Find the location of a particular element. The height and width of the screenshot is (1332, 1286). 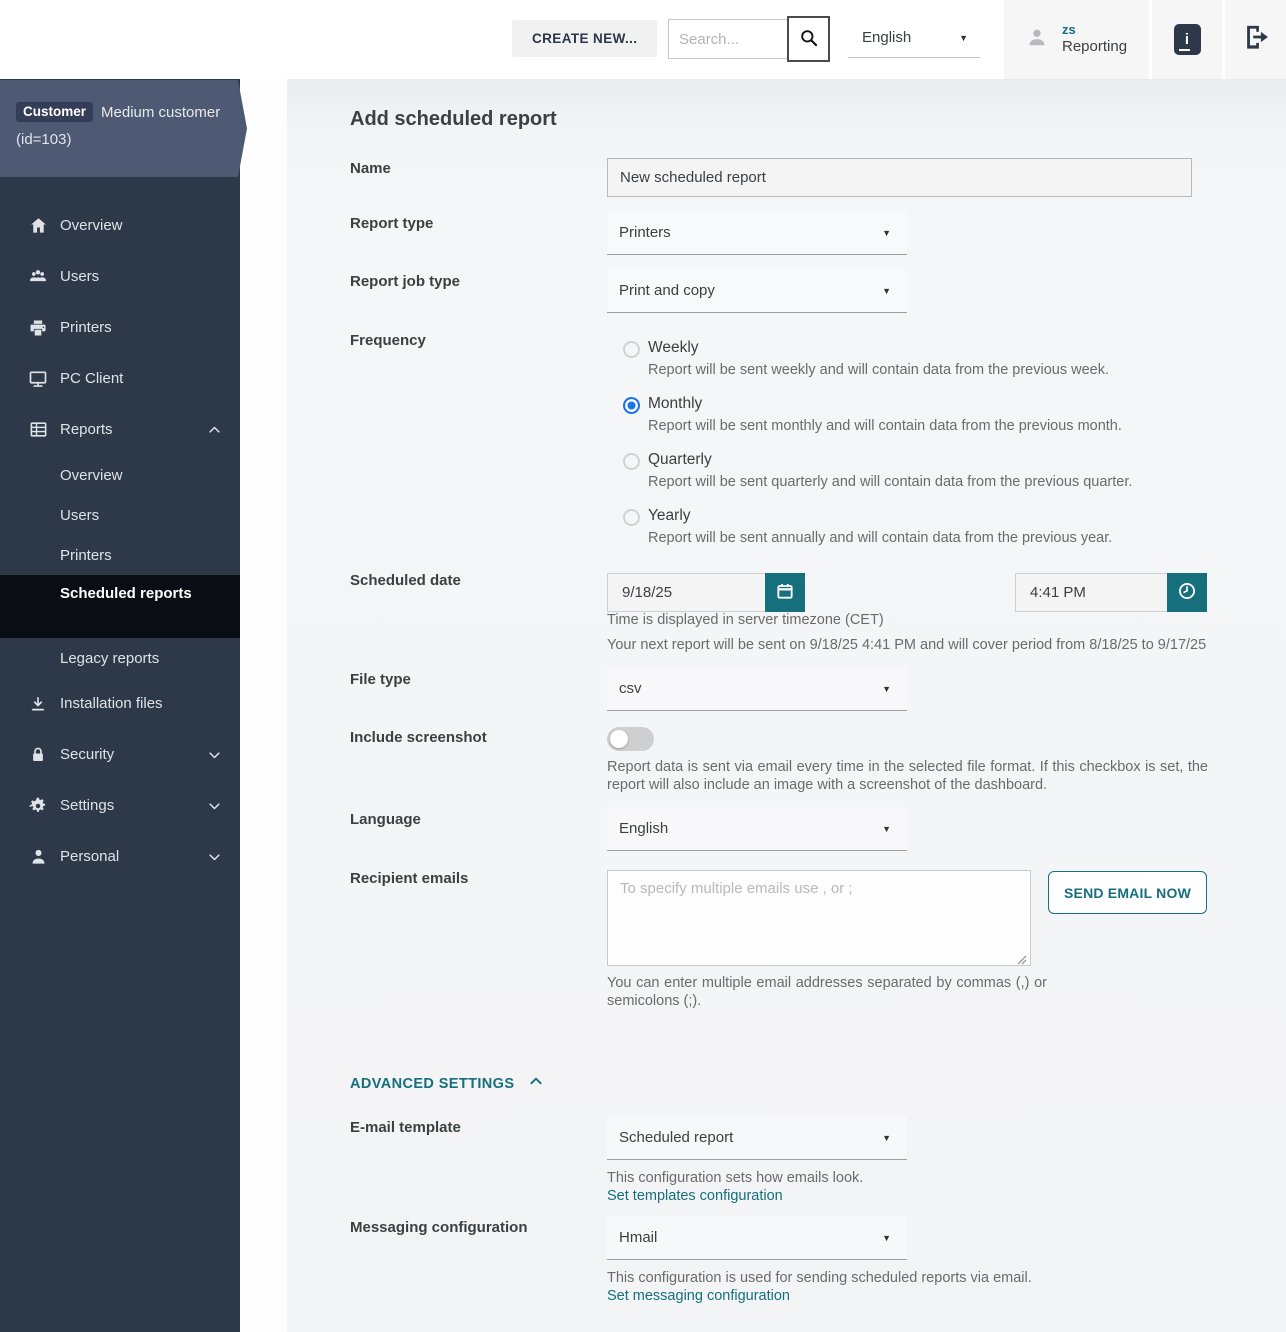

form-language-select: English ▼ is located at coordinates (757, 829).